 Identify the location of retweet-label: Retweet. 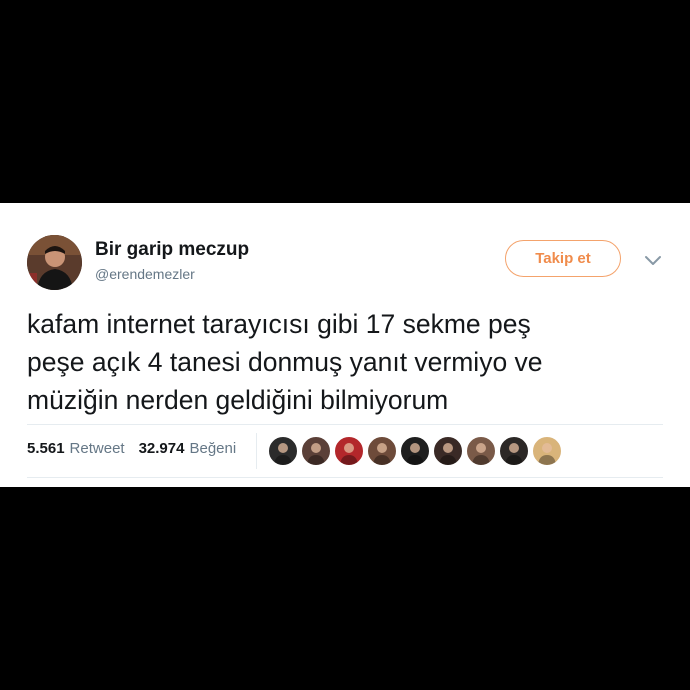
(97, 448).